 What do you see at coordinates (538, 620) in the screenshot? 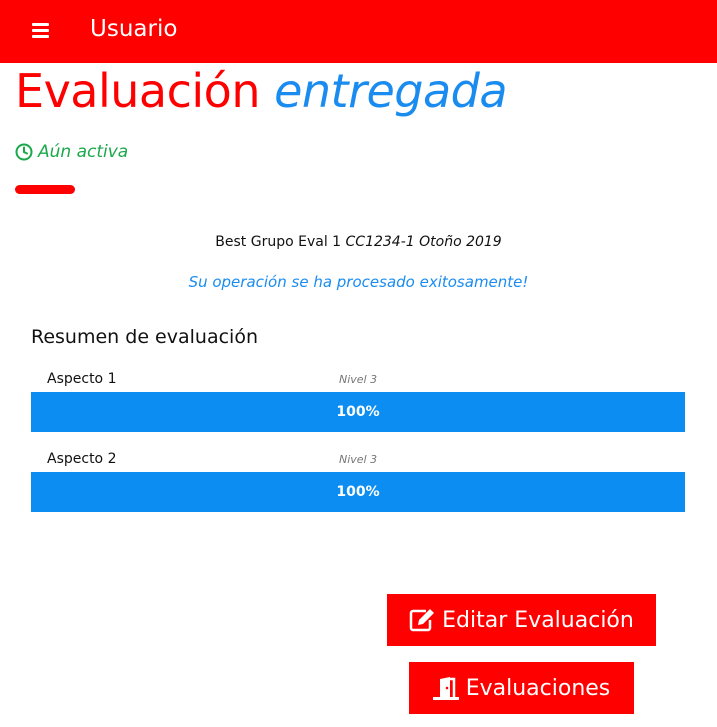
I see `edit-evaluation-label: Editar Evaluación` at bounding box center [538, 620].